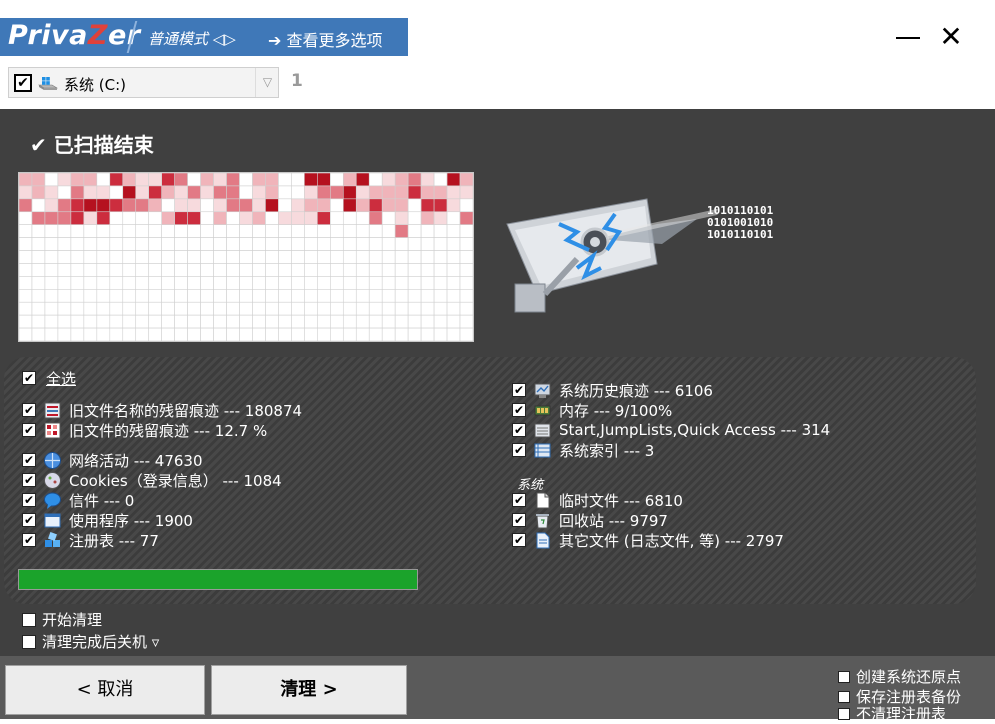 The image size is (995, 724). I want to click on more-options-link: ➔ 查看更多选项, so click(325, 39).